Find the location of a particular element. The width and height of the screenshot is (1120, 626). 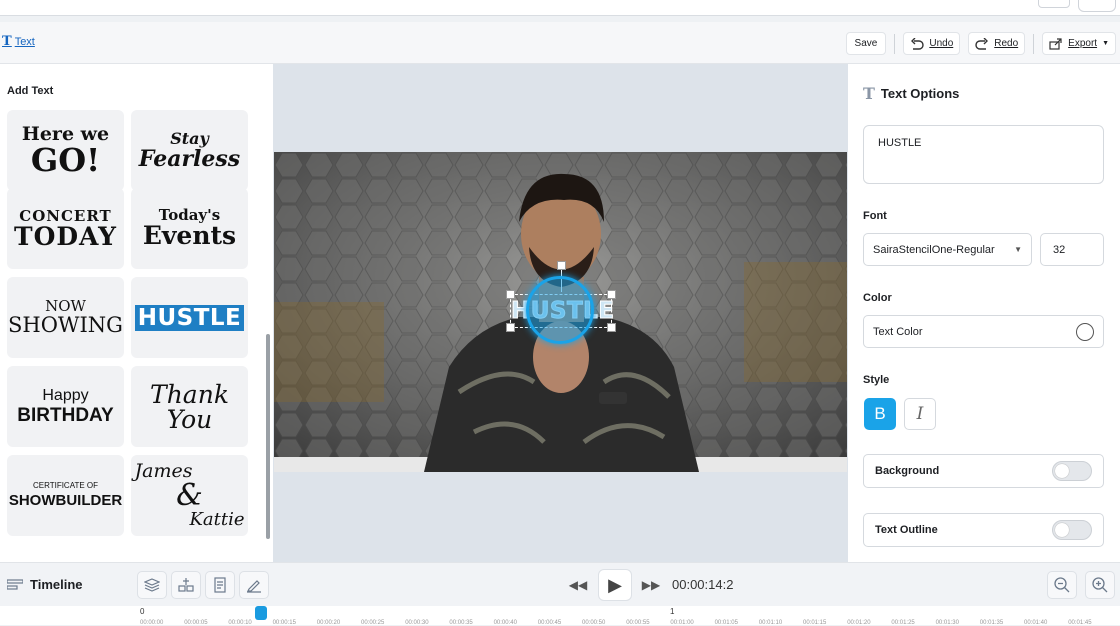

ruler-tick-label: 00:01:35 is located at coordinates (991, 623).